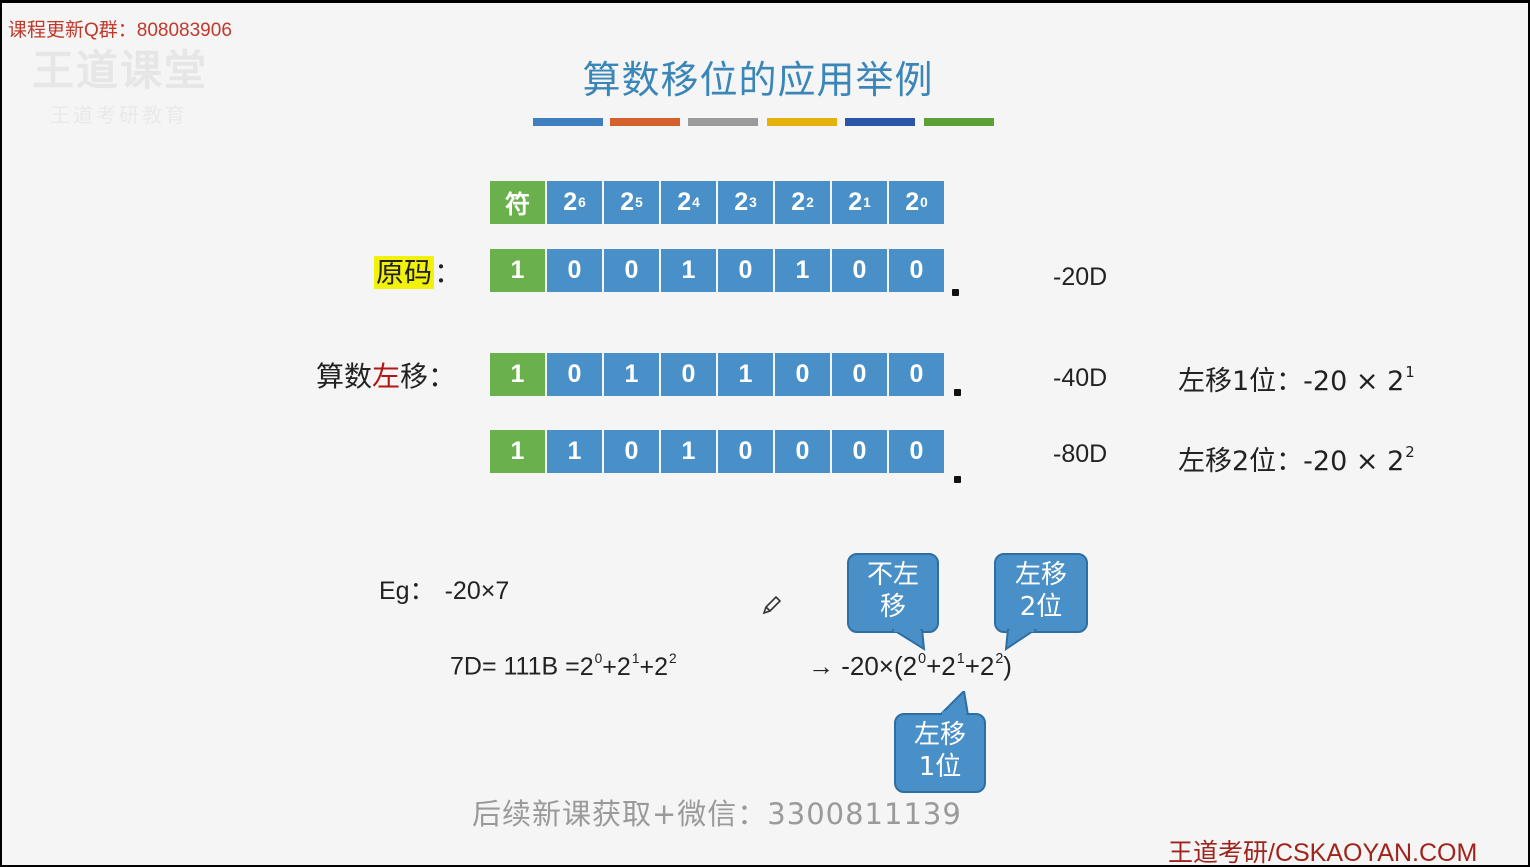 This screenshot has width=1530, height=867. What do you see at coordinates (1080, 277) in the screenshot?
I see `original-decimal: -20D` at bounding box center [1080, 277].